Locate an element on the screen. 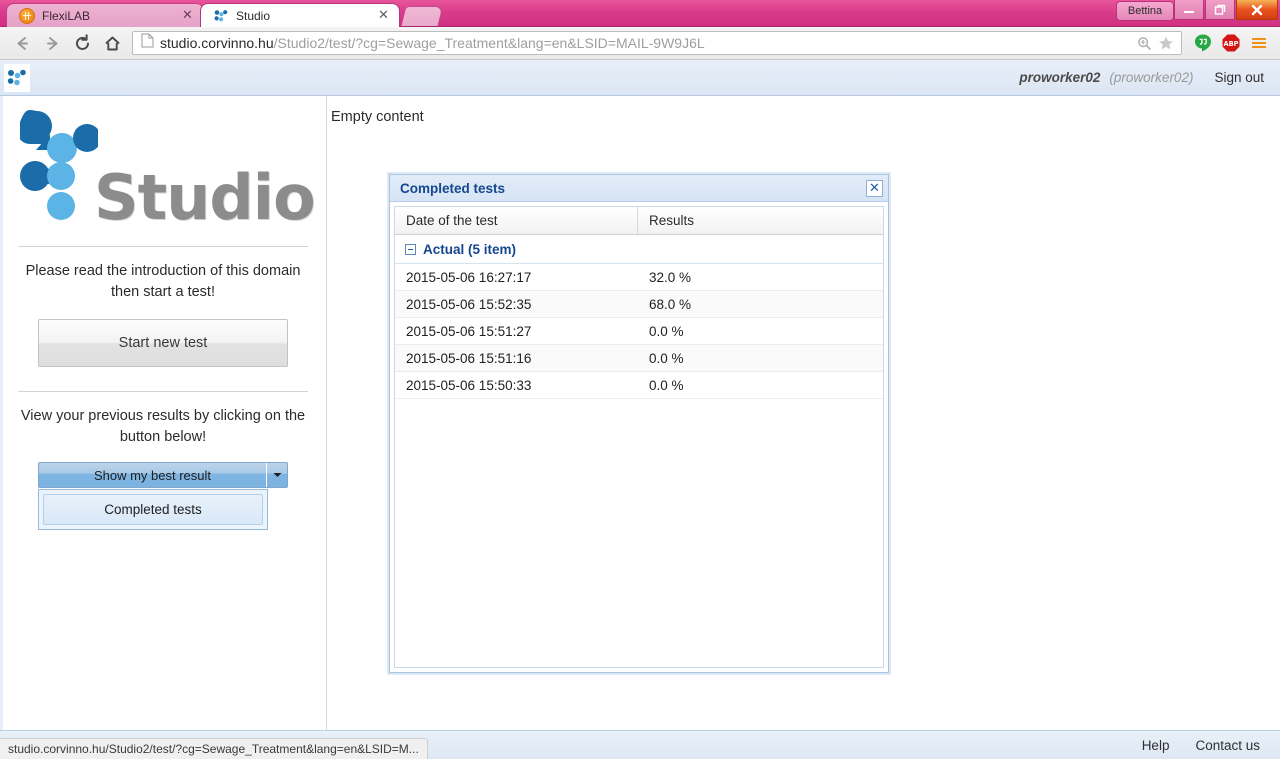 The height and width of the screenshot is (760, 1280). grid-empty-space is located at coordinates (639, 533).